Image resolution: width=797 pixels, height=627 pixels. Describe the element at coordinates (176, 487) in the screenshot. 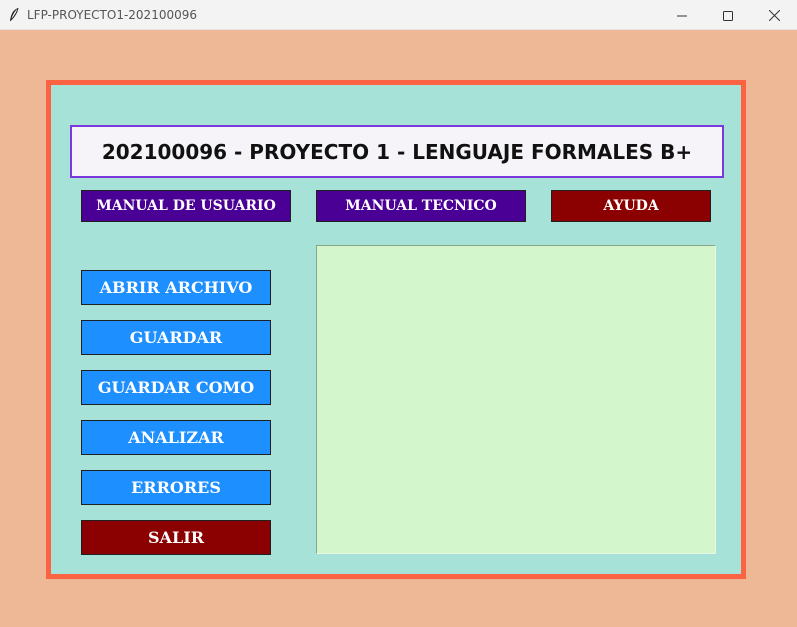

I see `errores-button: ERRORES` at that location.